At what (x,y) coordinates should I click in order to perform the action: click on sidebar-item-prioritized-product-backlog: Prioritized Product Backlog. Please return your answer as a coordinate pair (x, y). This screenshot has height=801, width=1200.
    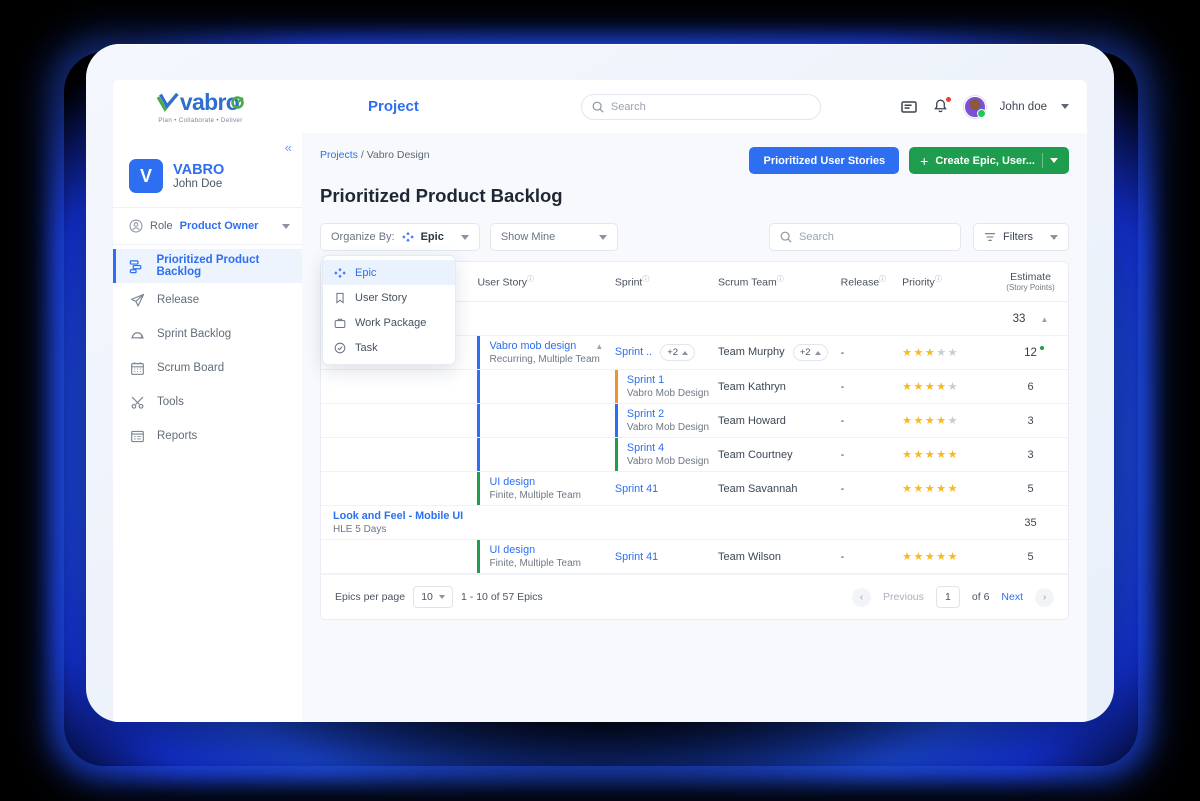
    Looking at the image, I should click on (207, 266).